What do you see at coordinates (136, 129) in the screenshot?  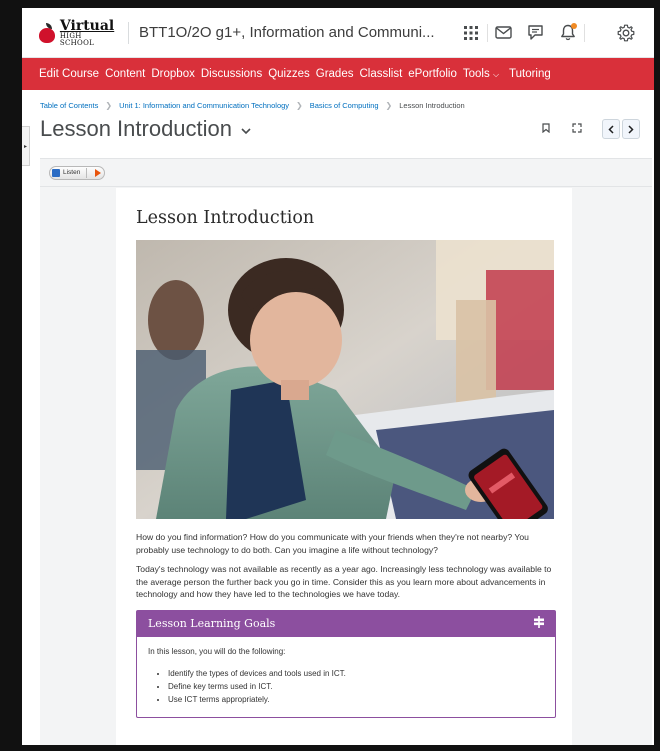 I see `page-title: Lesson Introduction` at bounding box center [136, 129].